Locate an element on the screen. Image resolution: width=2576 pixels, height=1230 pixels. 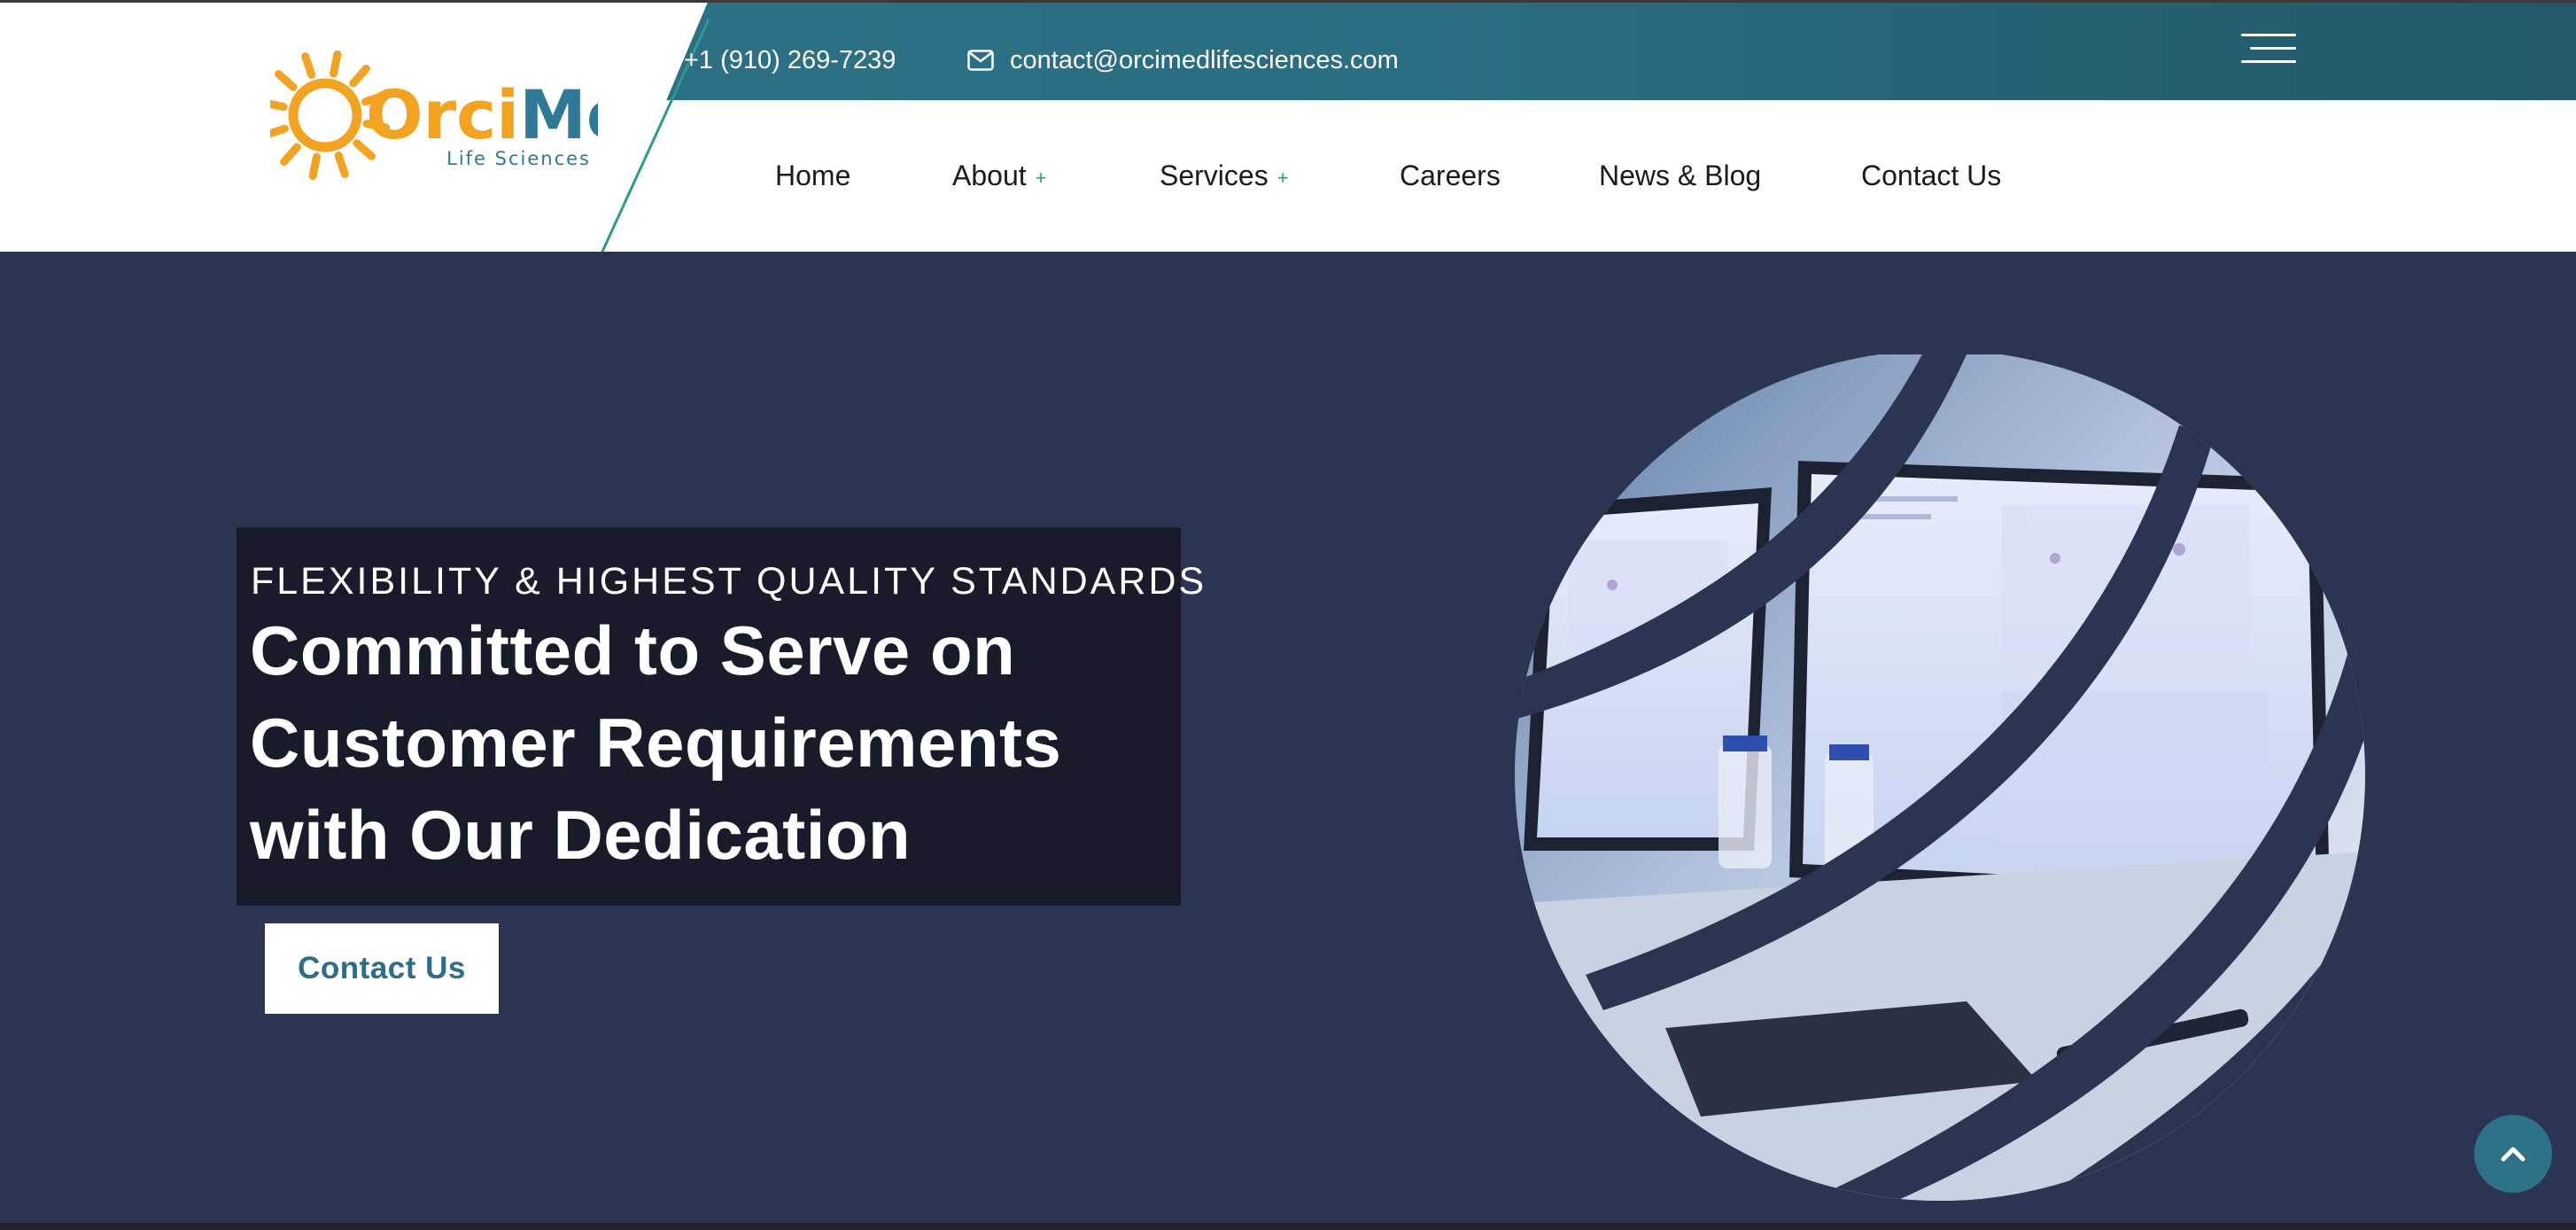
email-address: contact@orcimedlifesciences.com is located at coordinates (1204, 59).